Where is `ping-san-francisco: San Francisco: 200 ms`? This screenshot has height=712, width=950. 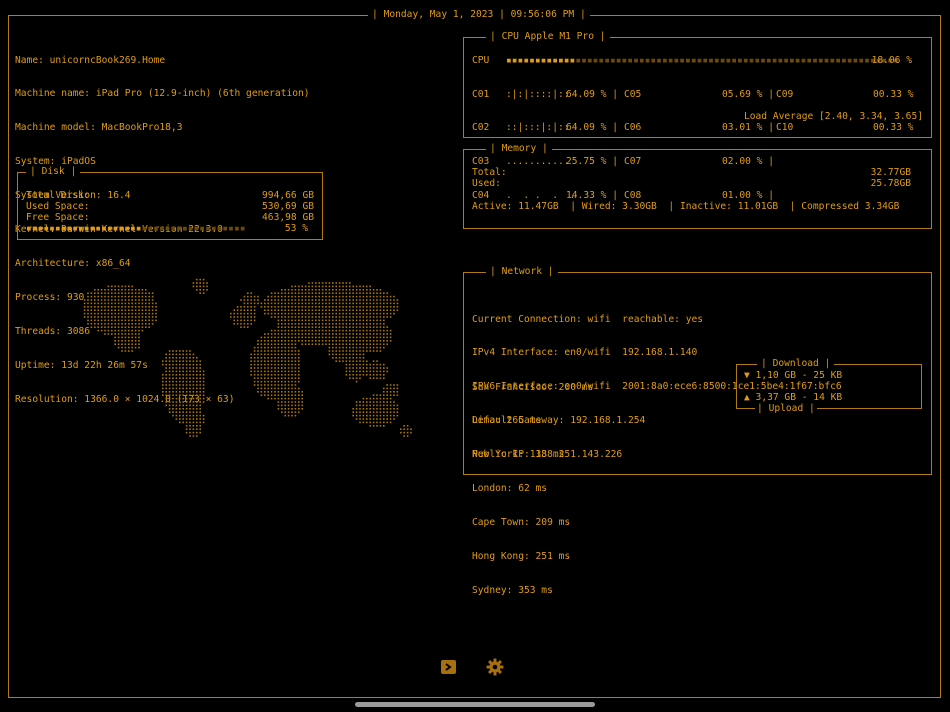
ping-san-francisco: San Francisco: 200 ms is located at coordinates (533, 387).